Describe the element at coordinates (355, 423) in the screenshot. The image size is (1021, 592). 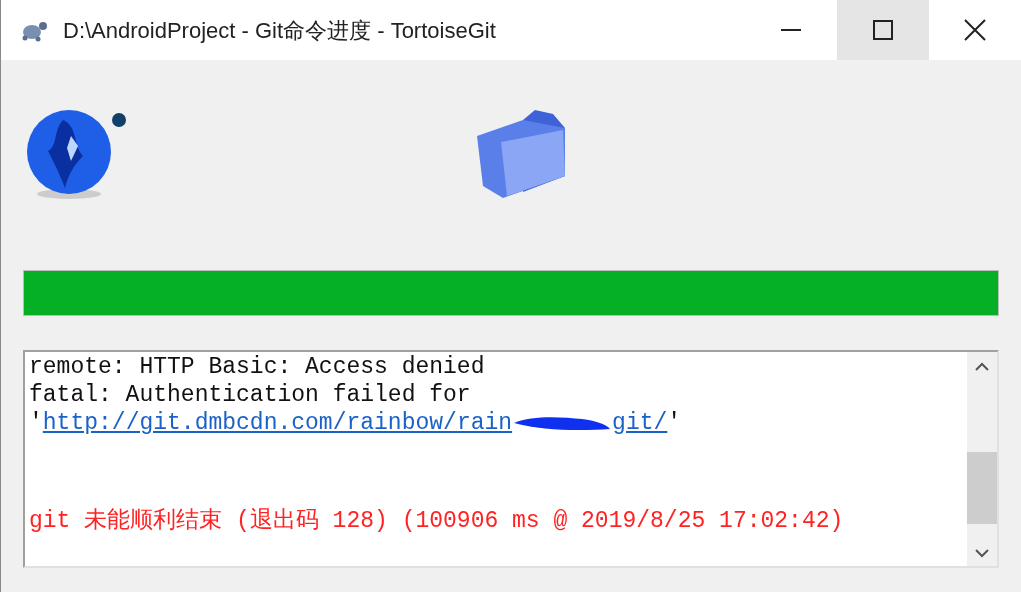
I see `repository-link: http://git.dmbcdn.com/rainbow/rain git/` at that location.